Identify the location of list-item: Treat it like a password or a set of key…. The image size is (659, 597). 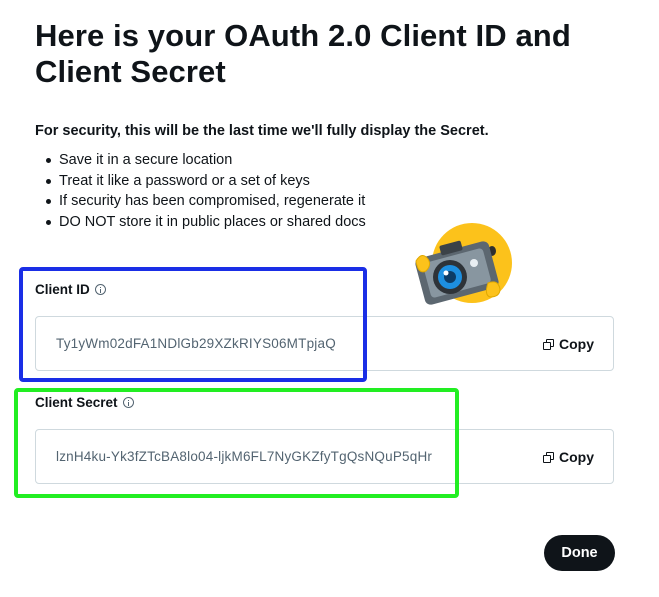
(200, 181).